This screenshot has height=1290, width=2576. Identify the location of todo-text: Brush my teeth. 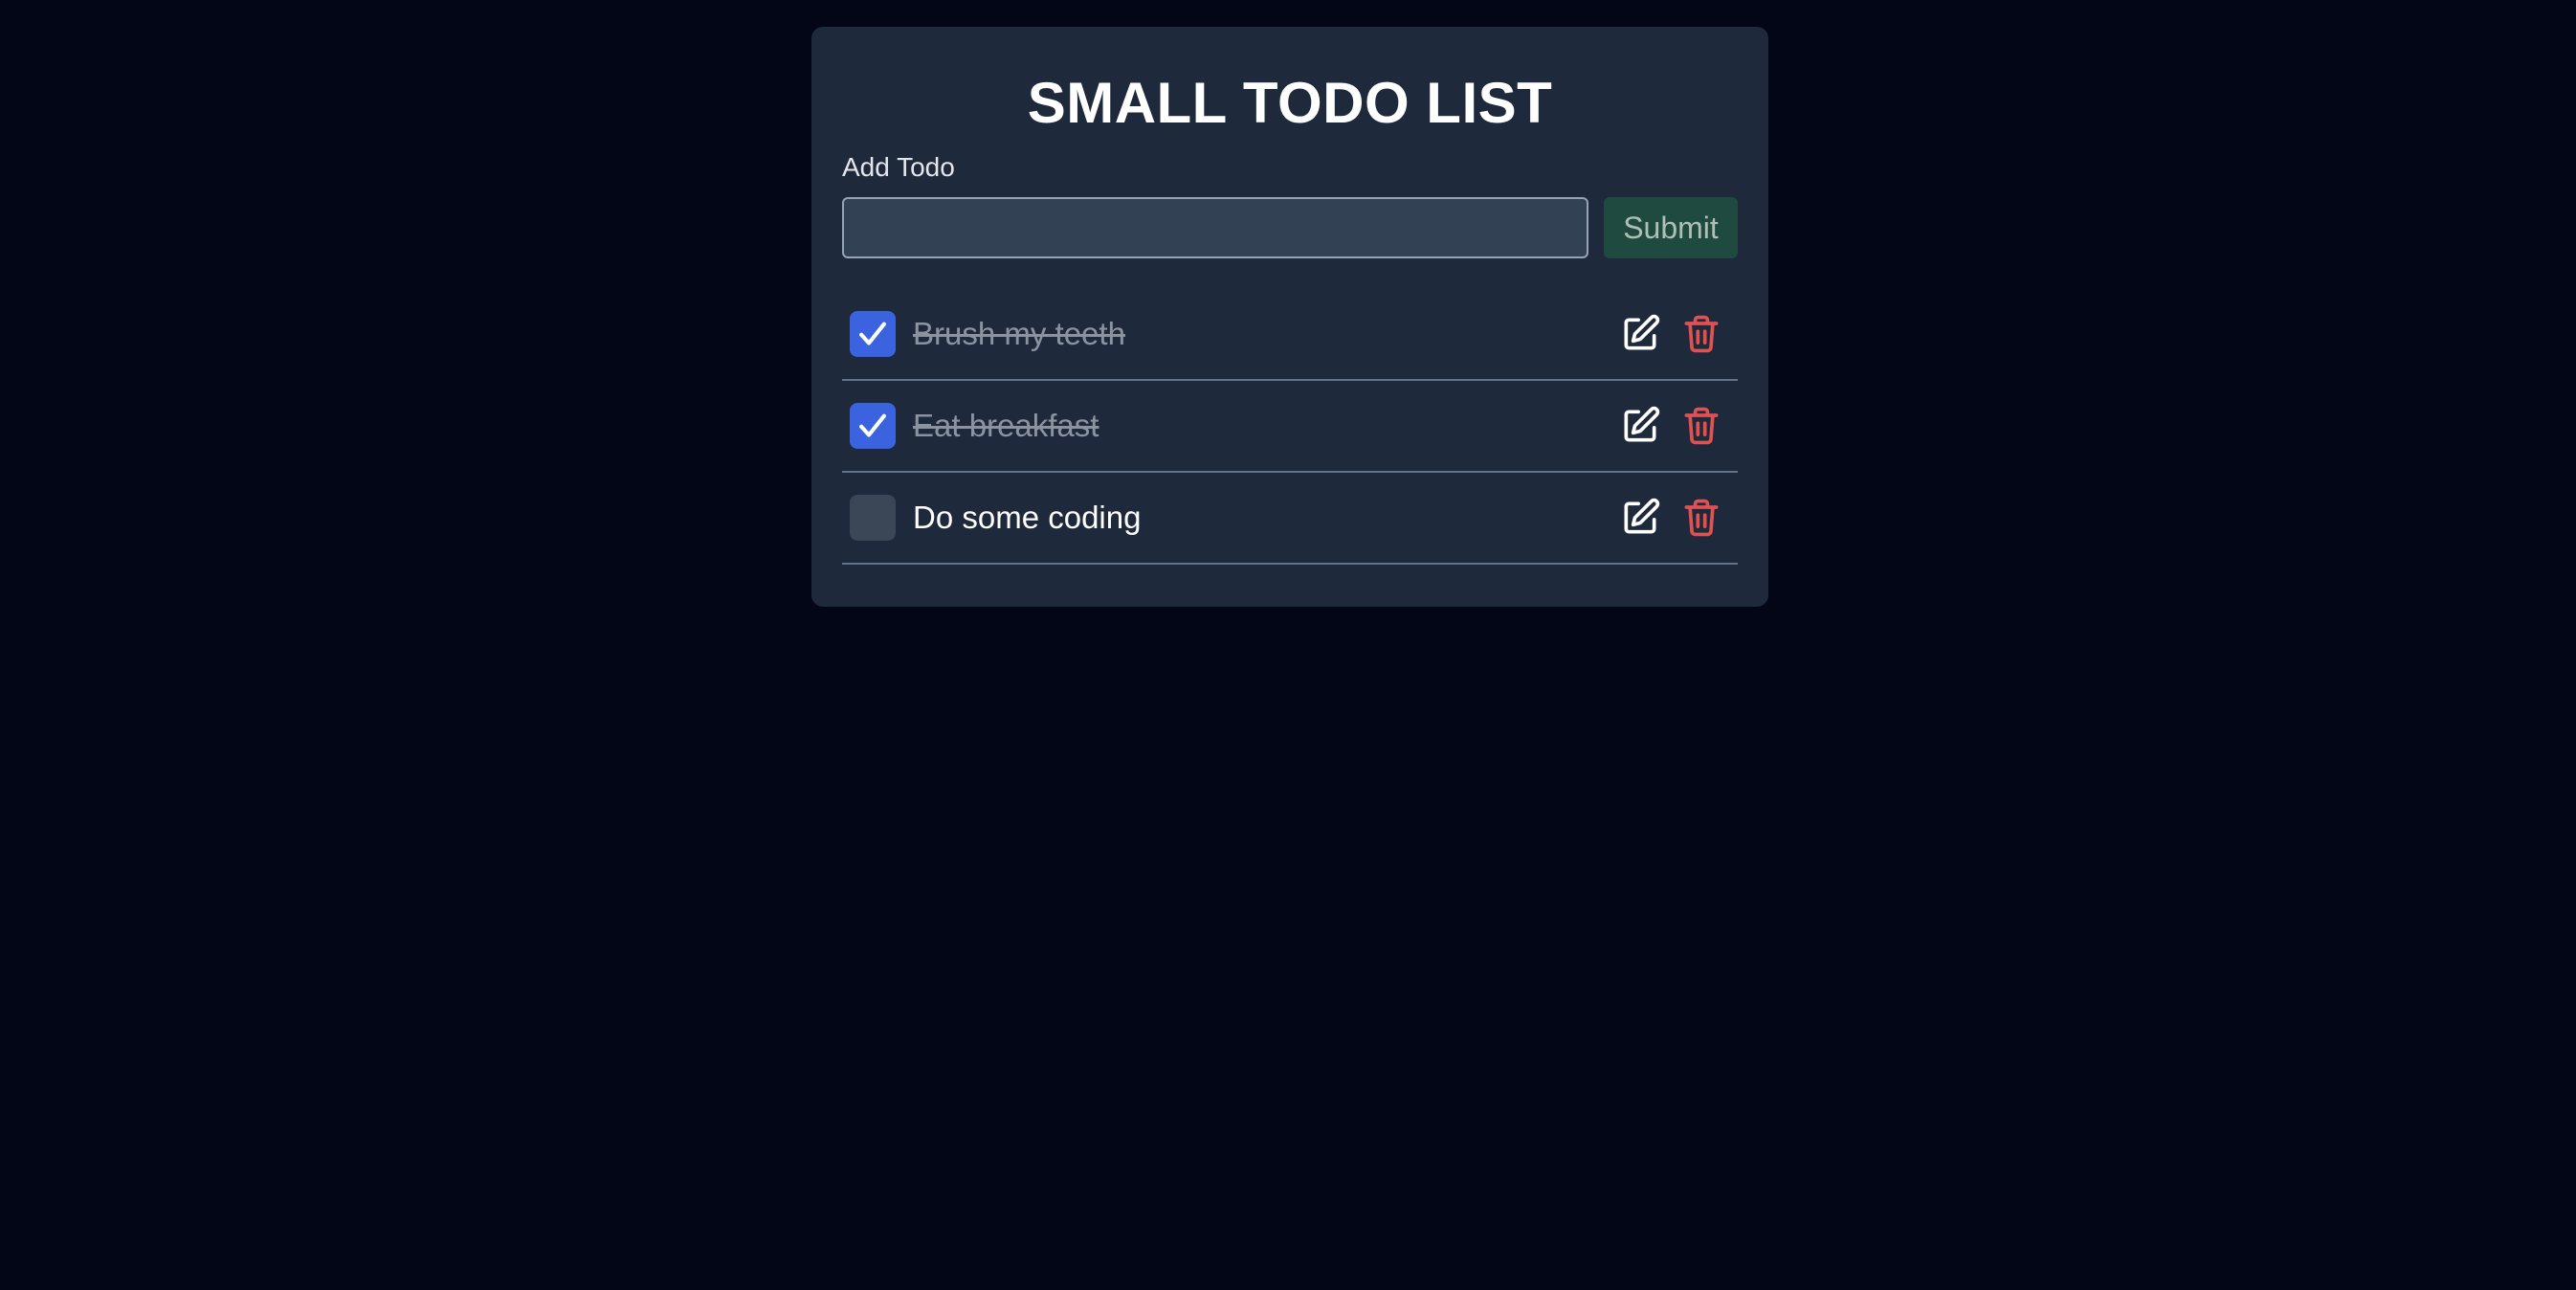
(1019, 333).